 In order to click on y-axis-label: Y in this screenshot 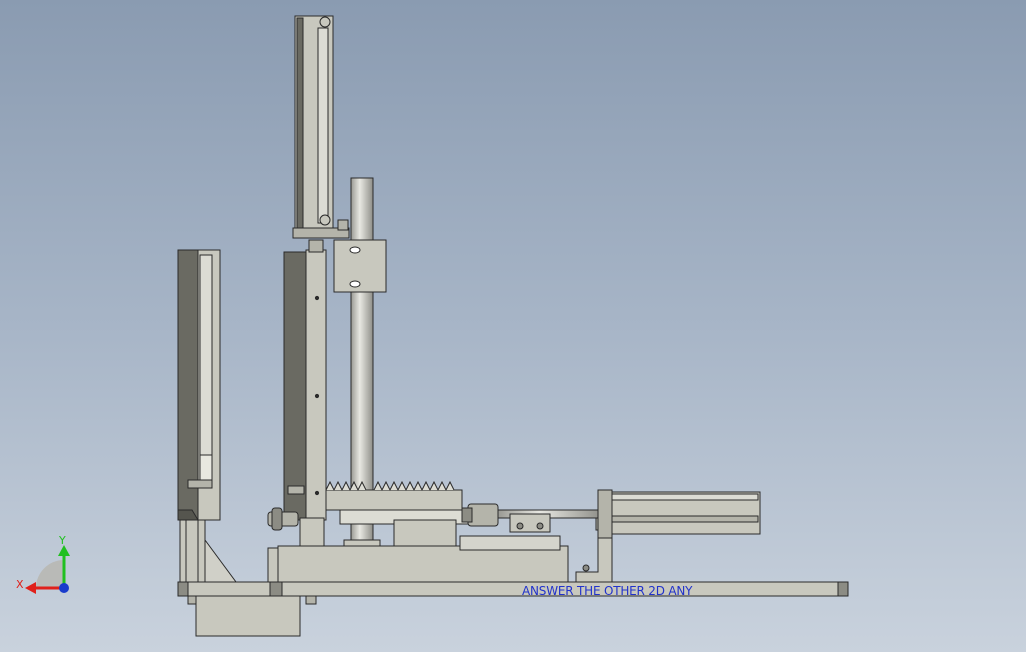, I will do `click(62, 540)`.